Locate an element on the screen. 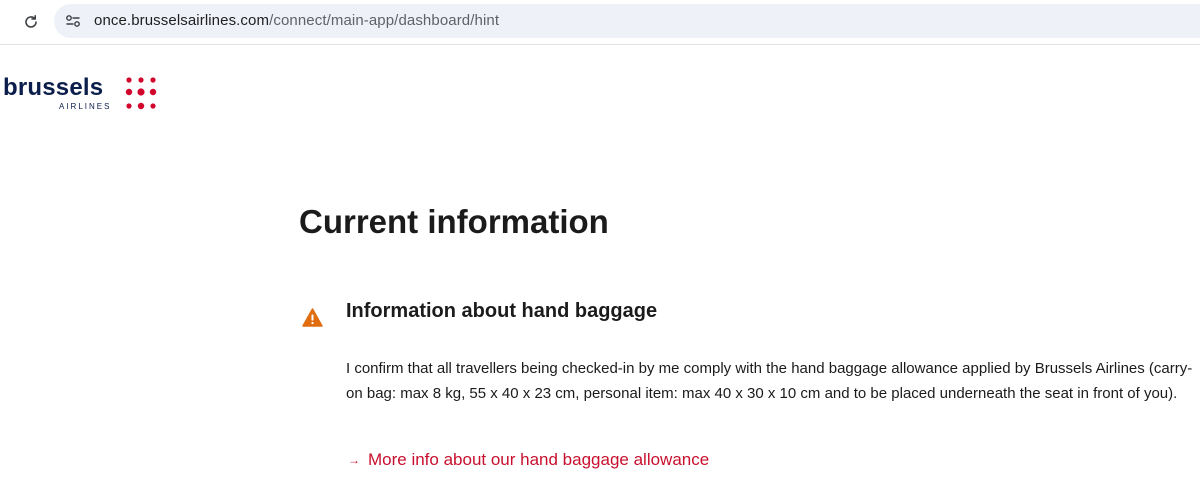  notice-title: Information about hand baggage is located at coordinates (502, 311).